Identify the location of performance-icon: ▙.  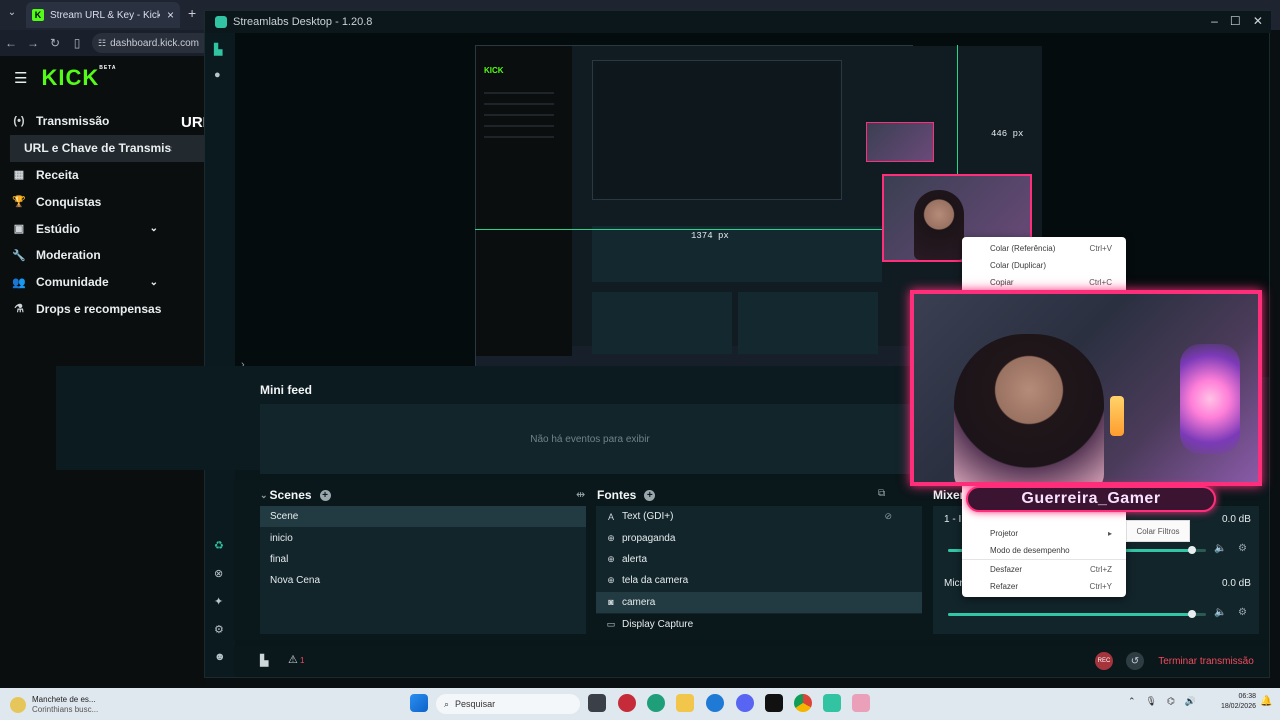
(264, 660).